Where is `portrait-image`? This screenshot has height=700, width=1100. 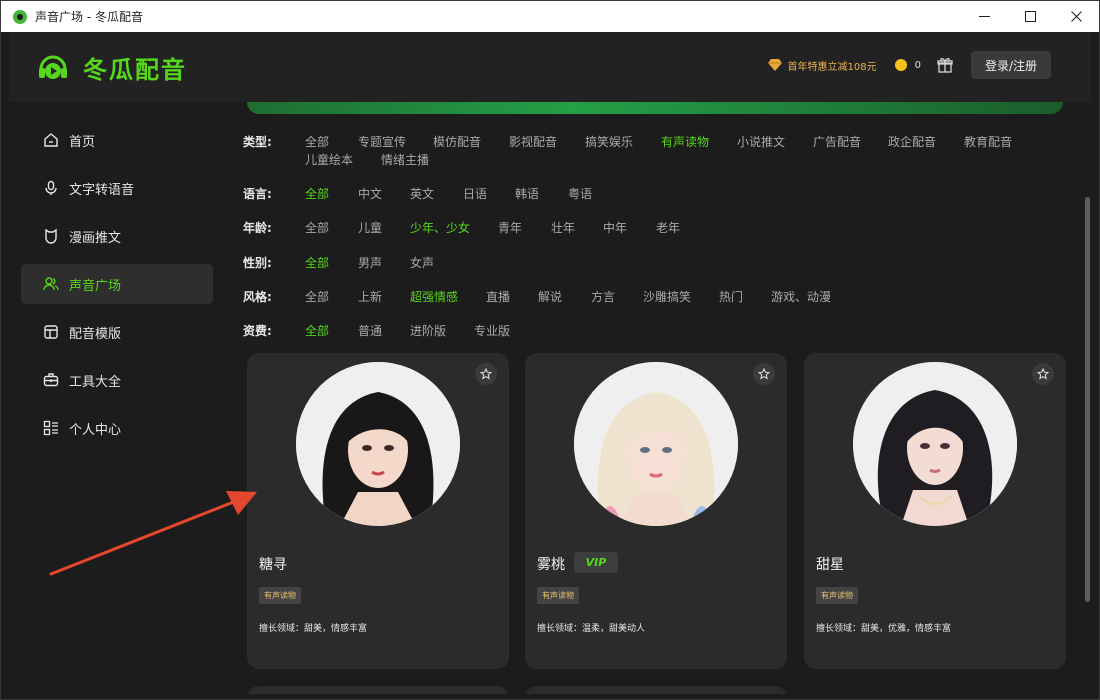
portrait-image is located at coordinates (378, 444).